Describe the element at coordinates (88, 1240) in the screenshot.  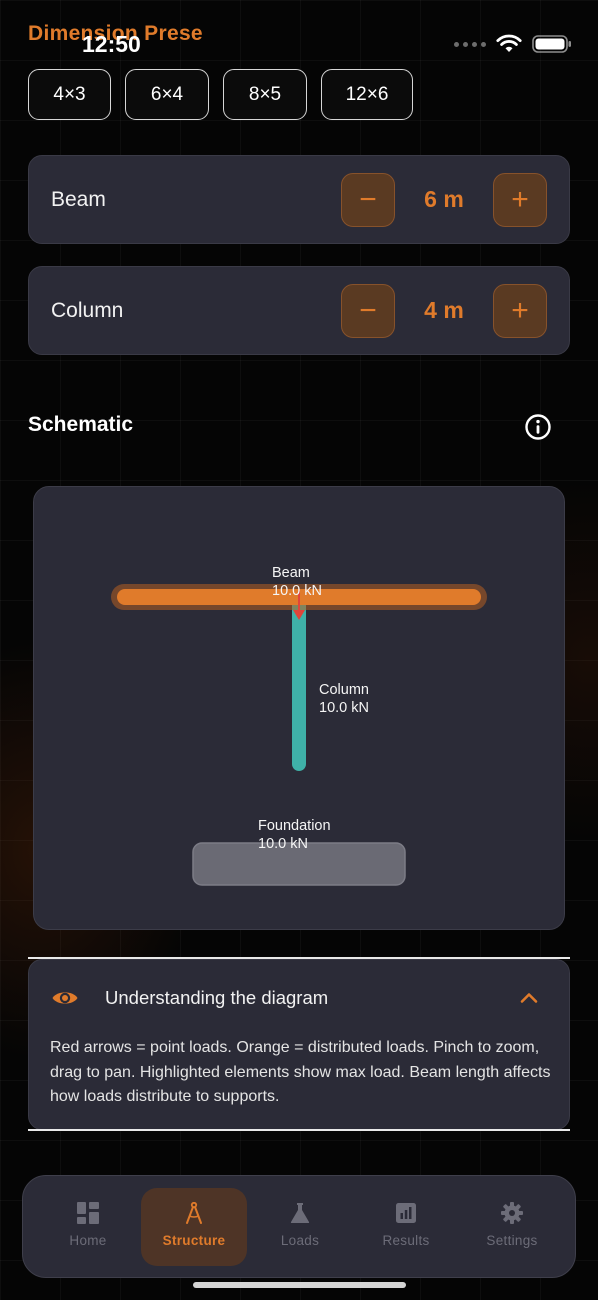
I see `tab-home-label: Home` at that location.